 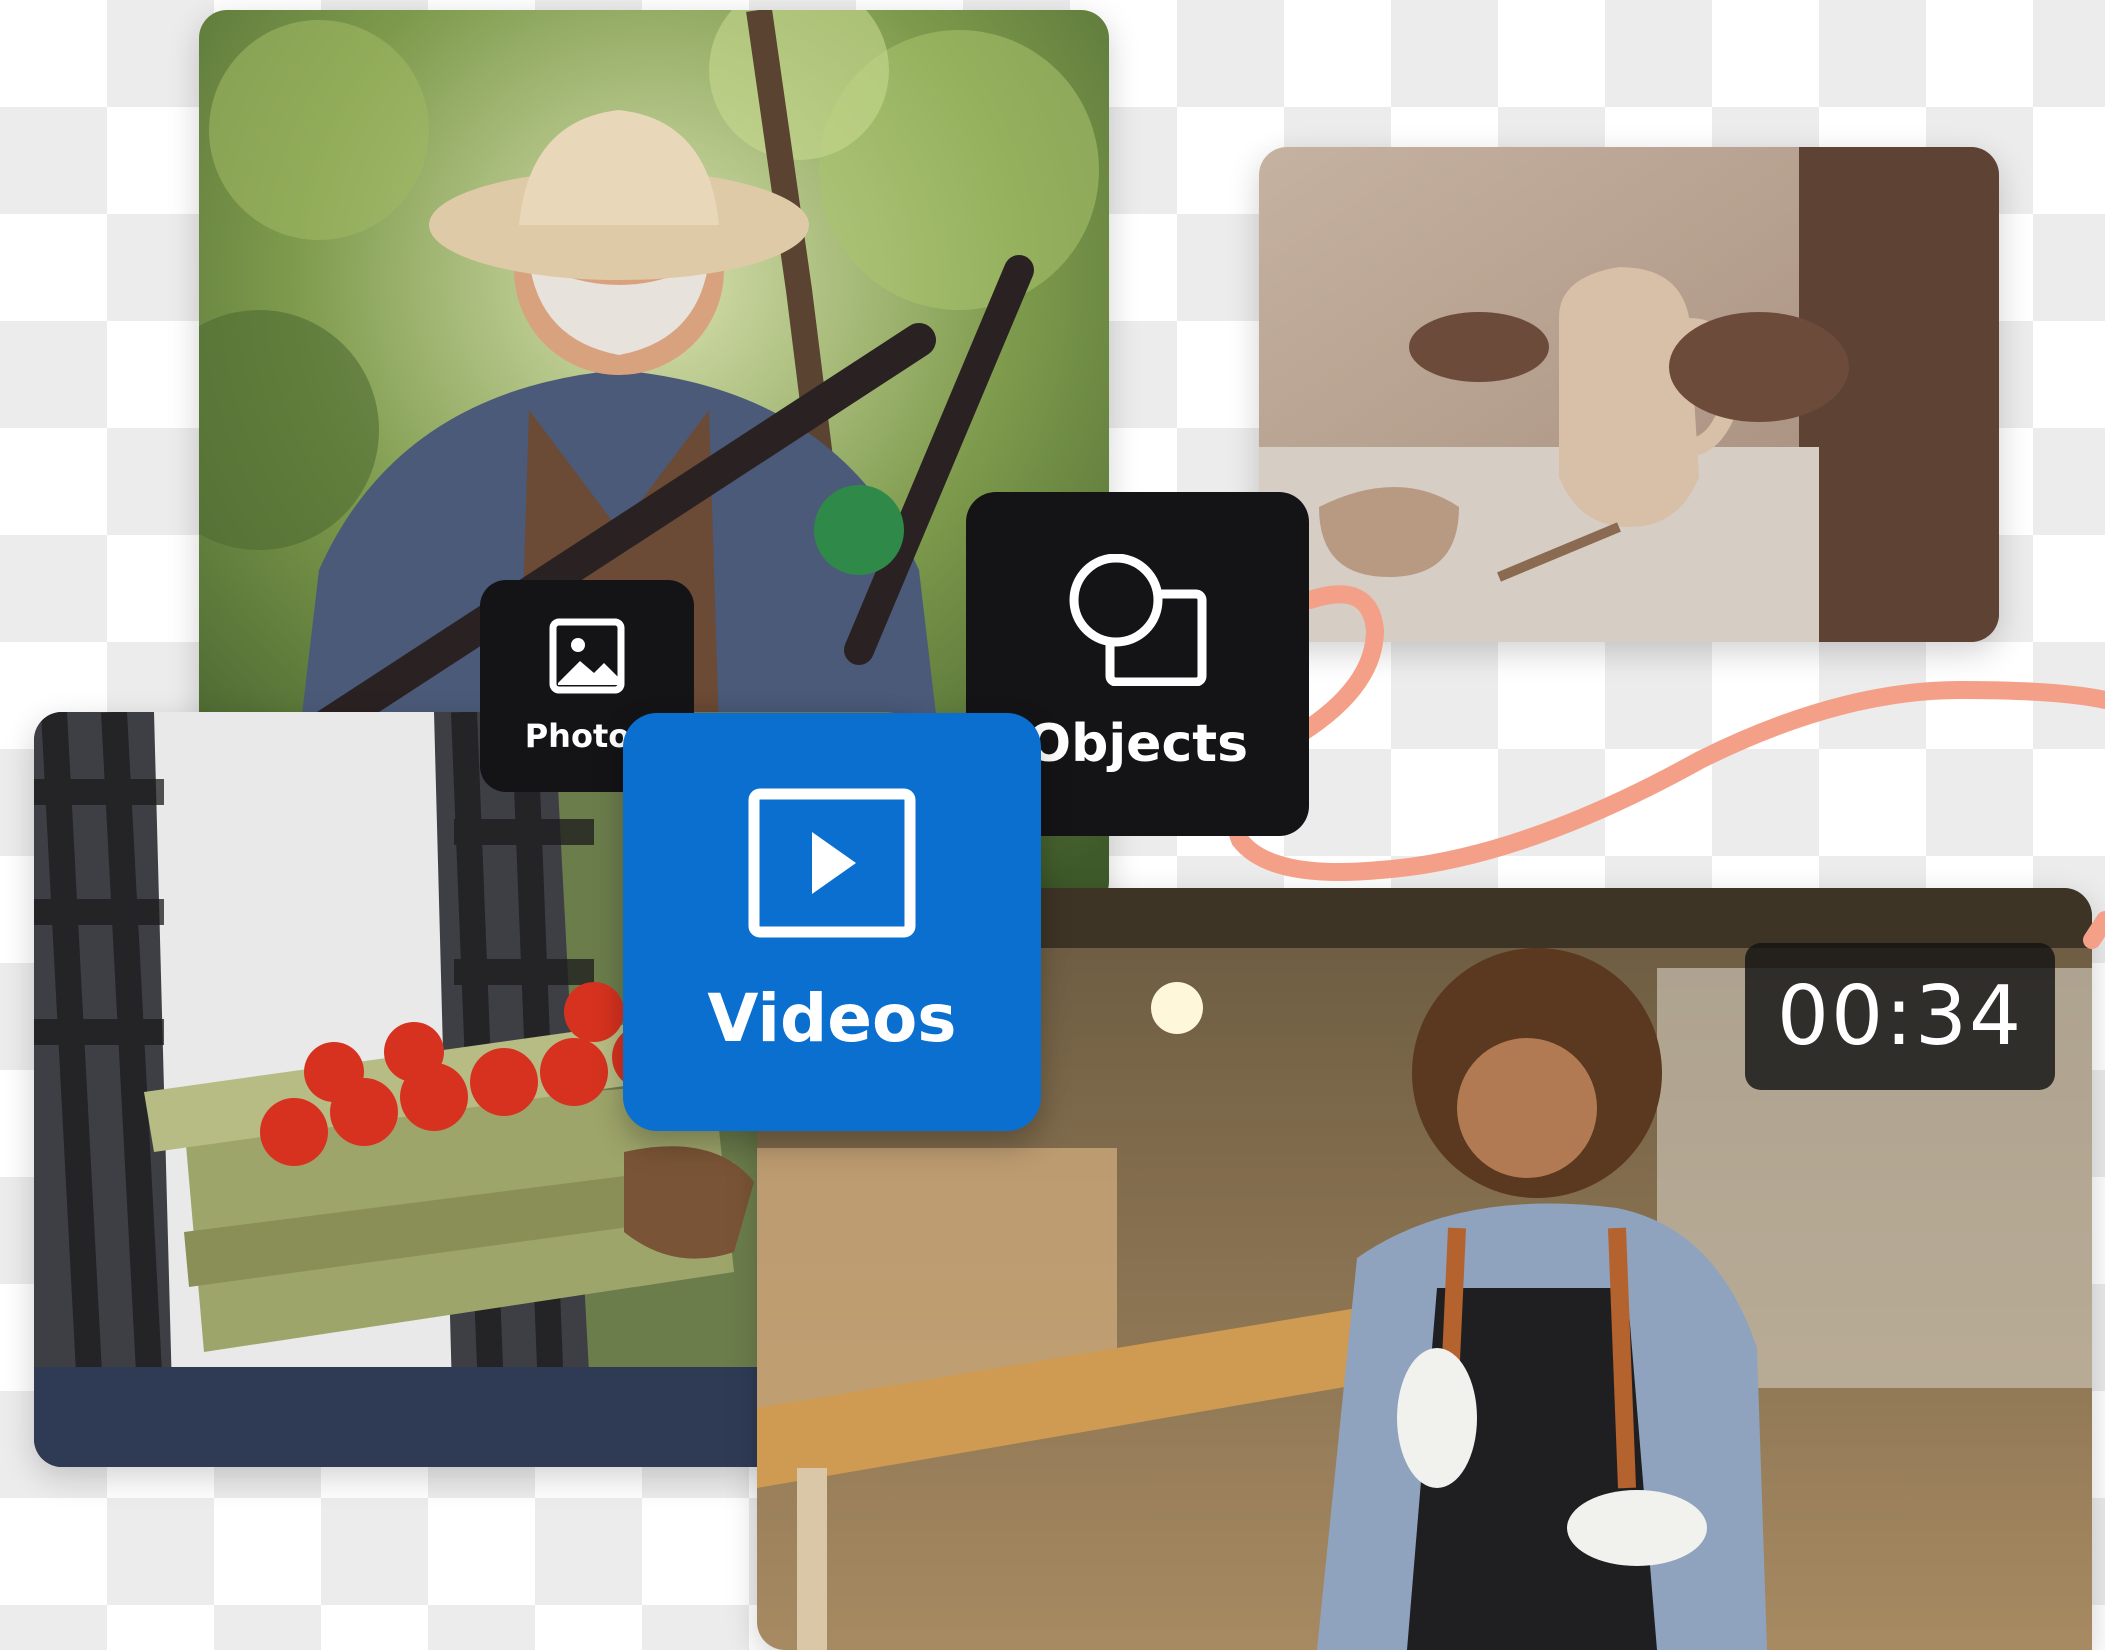 I want to click on videos-chip: Videos, so click(x=832, y=922).